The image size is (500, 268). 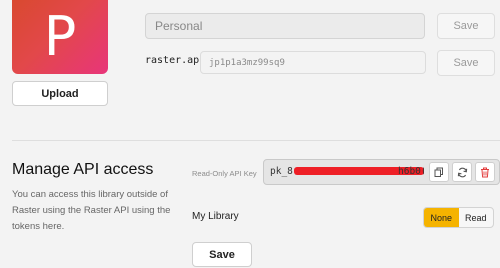 What do you see at coordinates (285, 26) in the screenshot?
I see `library-name-input: Personal` at bounding box center [285, 26].